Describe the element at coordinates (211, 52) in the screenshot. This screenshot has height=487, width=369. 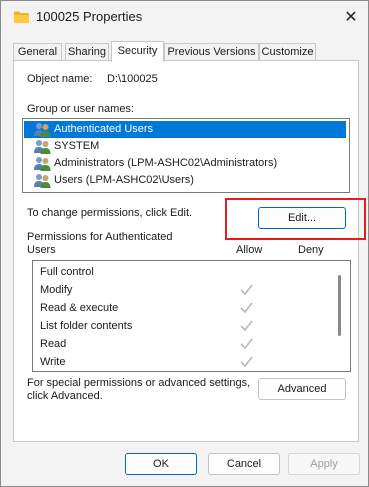
I see `tab-previous-versions: Previous Versions` at that location.